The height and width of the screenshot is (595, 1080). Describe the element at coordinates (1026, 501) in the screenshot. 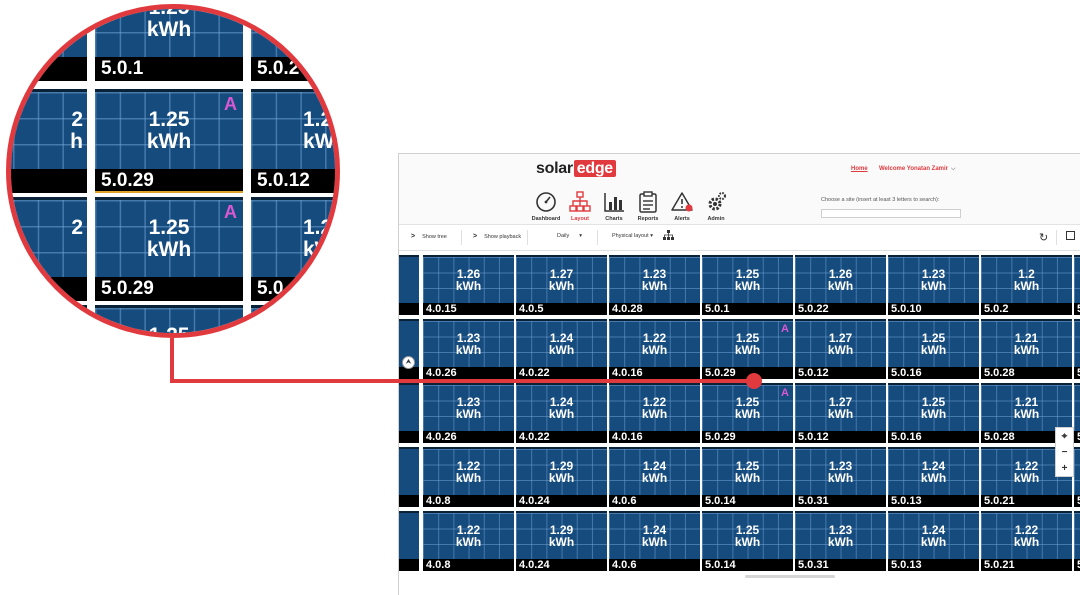

I see `panel-id: 5.0.21` at that location.